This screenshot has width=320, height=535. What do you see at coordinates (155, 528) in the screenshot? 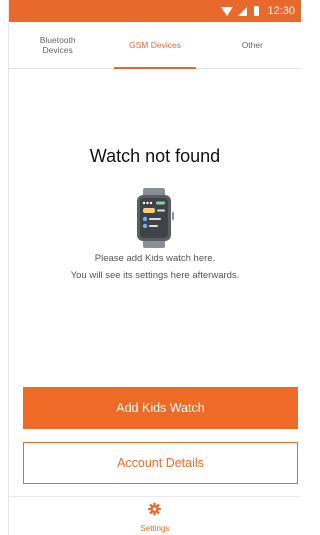
I see `settings-label: Settings` at bounding box center [155, 528].